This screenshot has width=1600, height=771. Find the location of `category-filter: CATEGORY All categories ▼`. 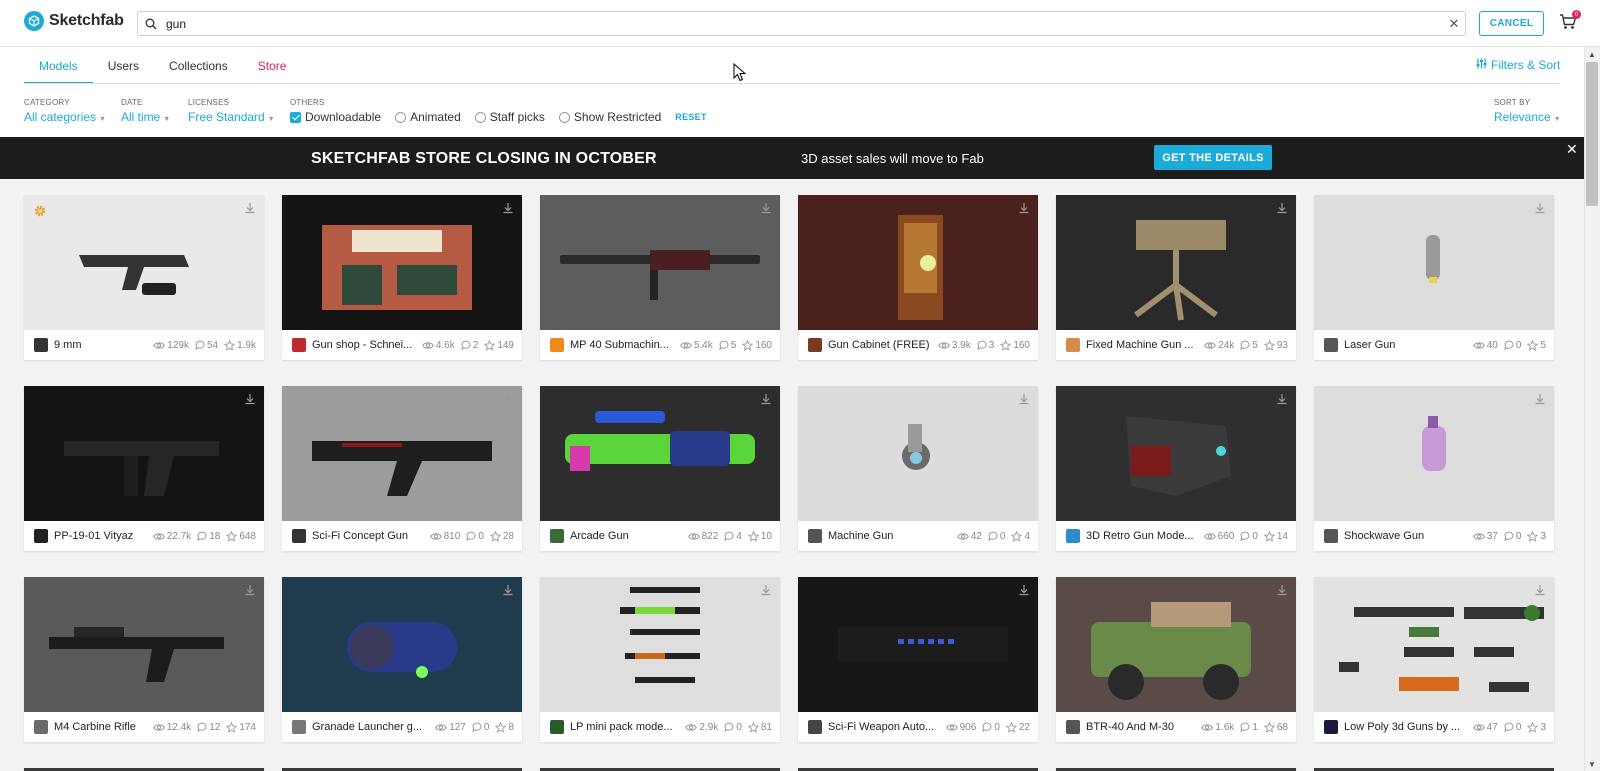

category-filter: CATEGORY All categories ▼ is located at coordinates (65, 111).